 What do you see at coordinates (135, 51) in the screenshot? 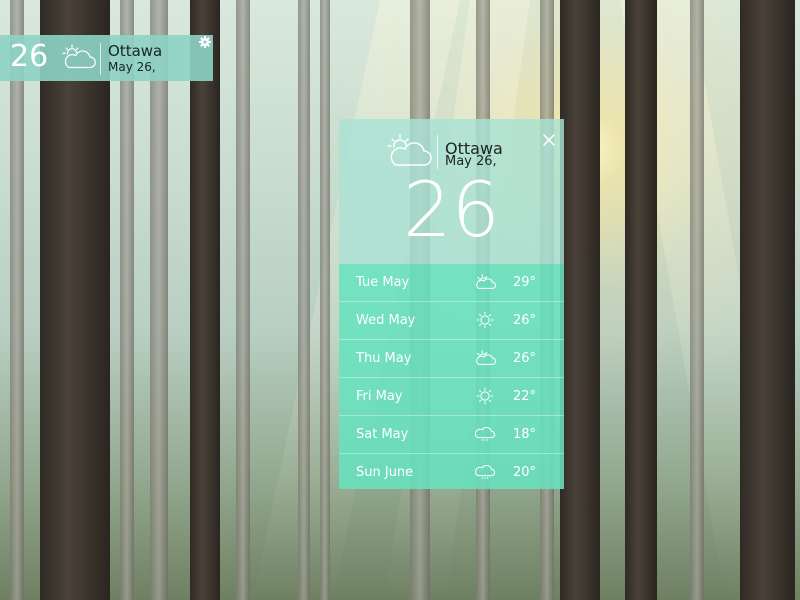
I see `mini-city: Ottawa` at bounding box center [135, 51].